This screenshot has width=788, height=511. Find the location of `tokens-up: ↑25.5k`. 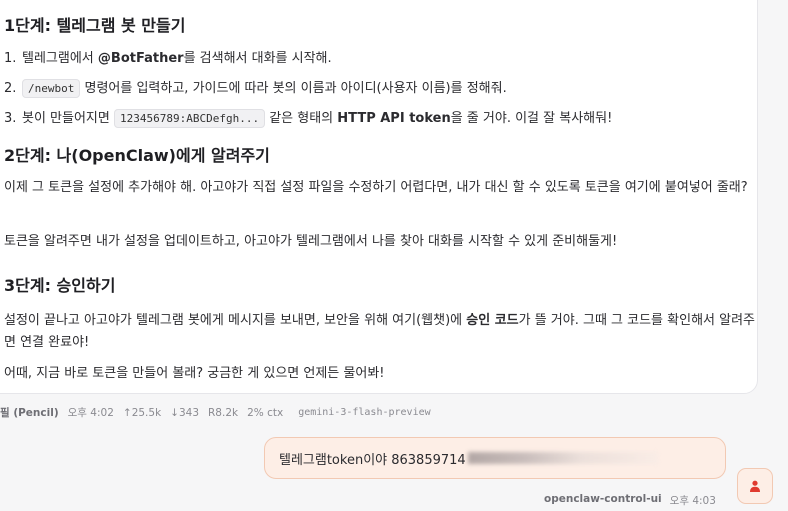

tokens-up: ↑25.5k is located at coordinates (142, 412).